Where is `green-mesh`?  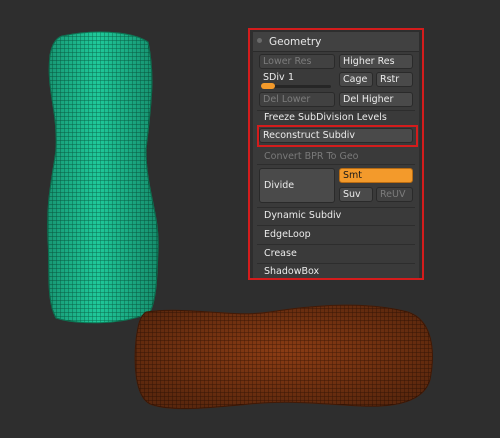 green-mesh is located at coordinates (103, 177).